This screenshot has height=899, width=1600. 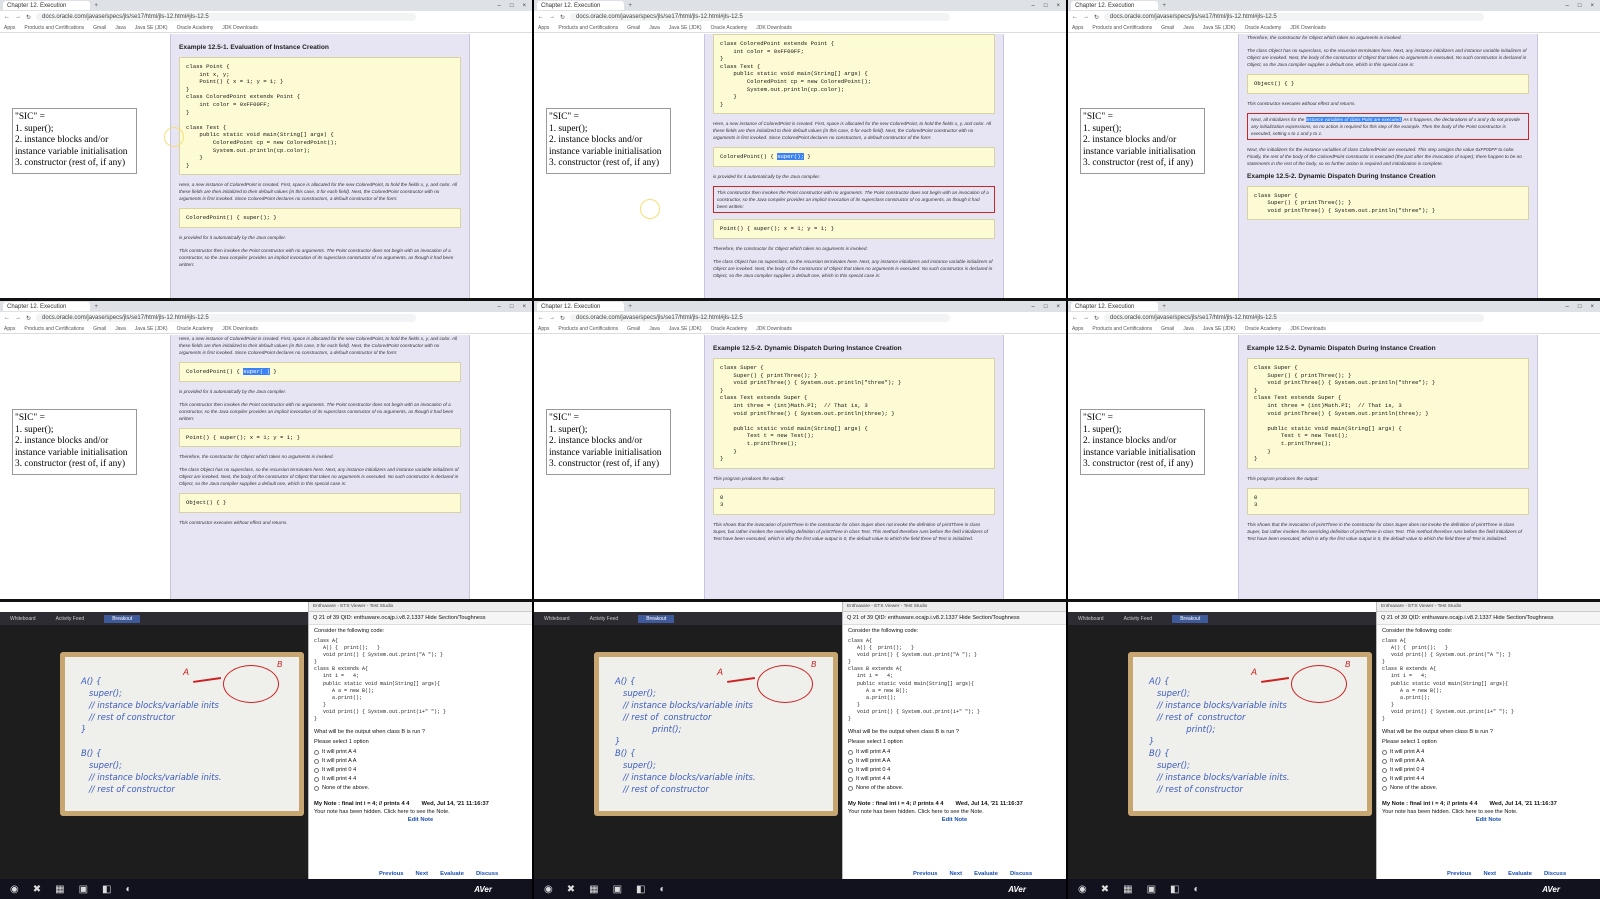 I want to click on discuss-button: Discuss, so click(x=487, y=874).